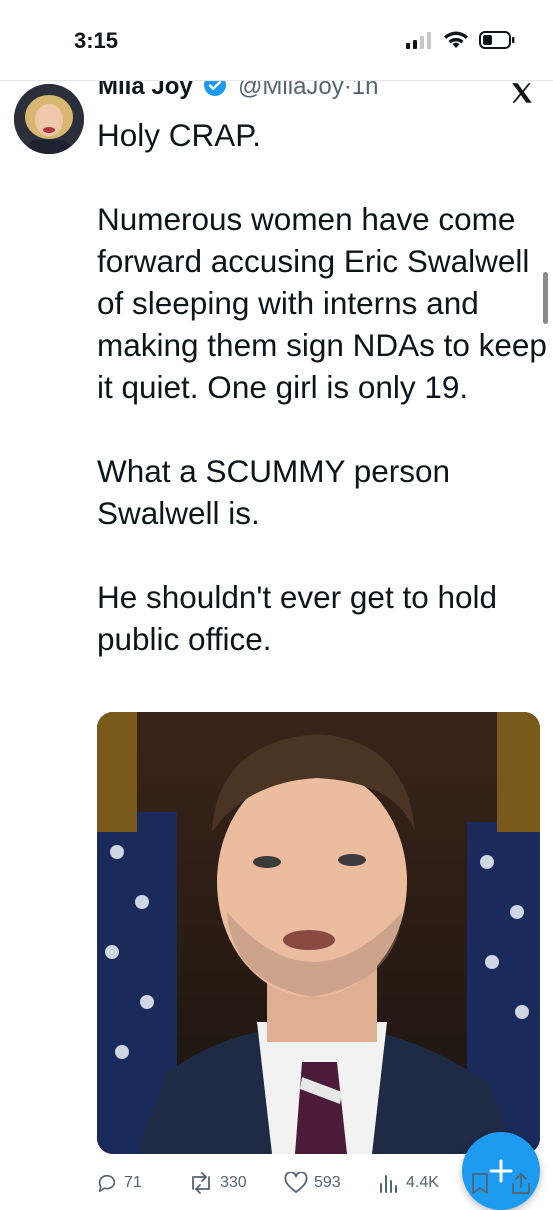  I want to click on repost-count: 330, so click(233, 1182).